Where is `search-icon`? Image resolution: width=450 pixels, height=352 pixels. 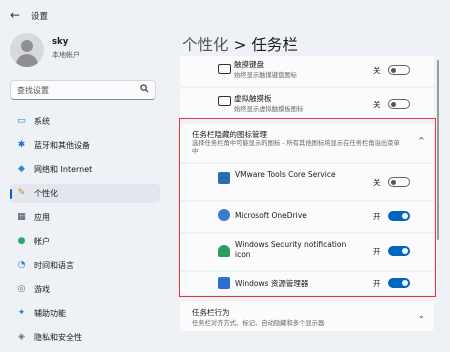
search-icon is located at coordinates (144, 90).